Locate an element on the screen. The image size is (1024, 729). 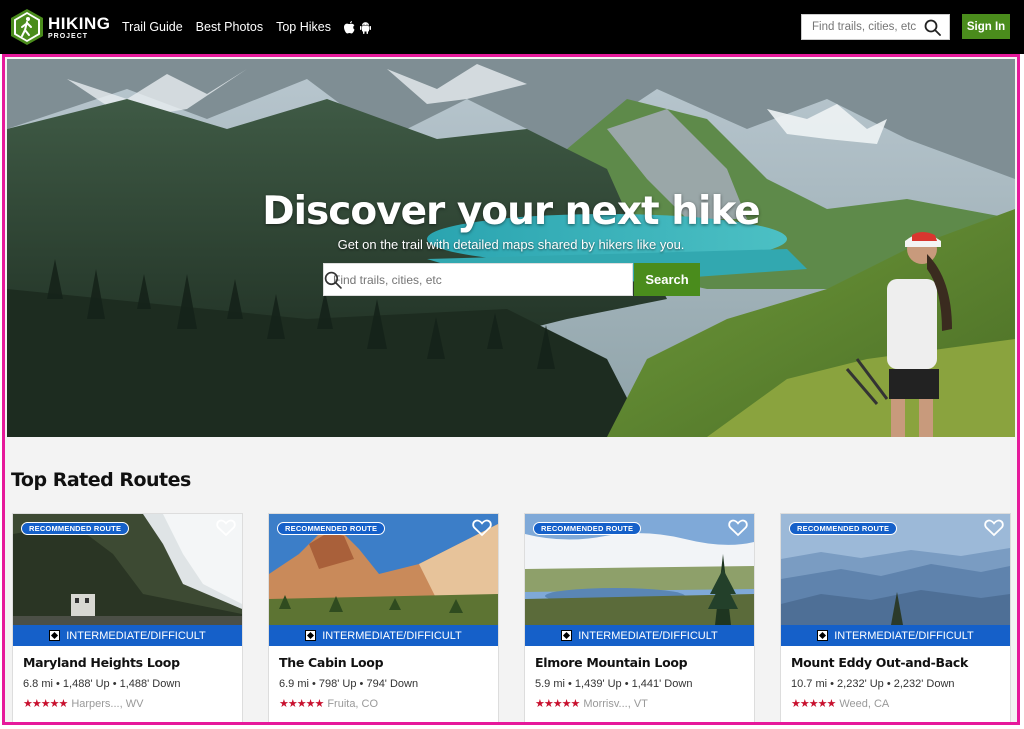
hiking-project-logo: HIKING PROJECT is located at coordinates (60, 27).